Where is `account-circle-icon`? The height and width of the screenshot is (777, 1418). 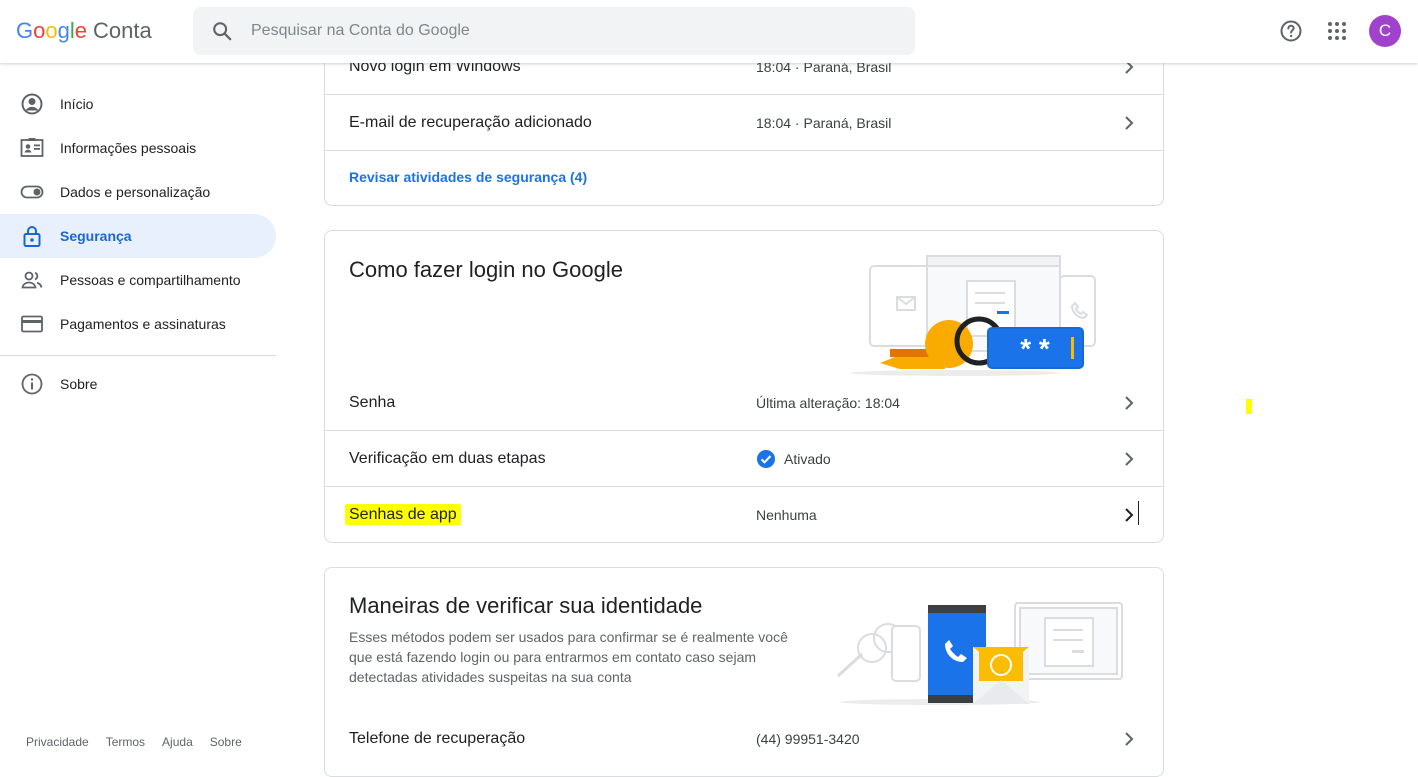 account-circle-icon is located at coordinates (32, 104).